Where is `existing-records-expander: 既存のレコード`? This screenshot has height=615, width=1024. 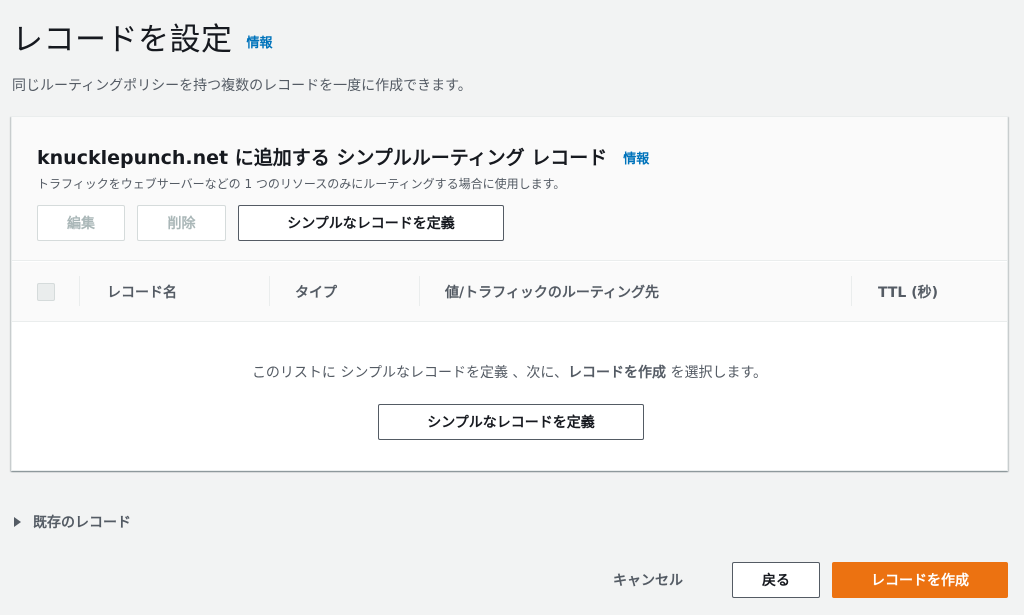
existing-records-expander: 既存のレコード is located at coordinates (72, 522).